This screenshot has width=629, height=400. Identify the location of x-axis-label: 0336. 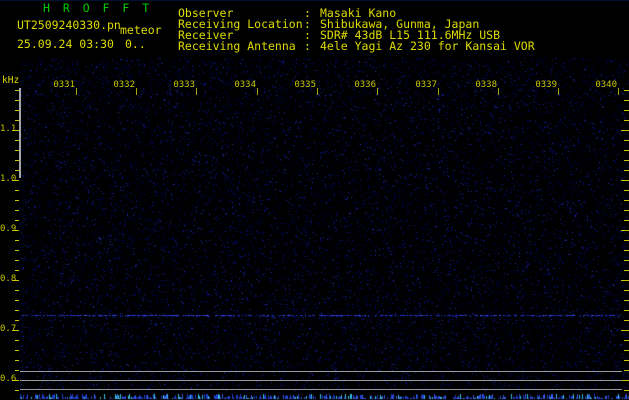
(365, 85).